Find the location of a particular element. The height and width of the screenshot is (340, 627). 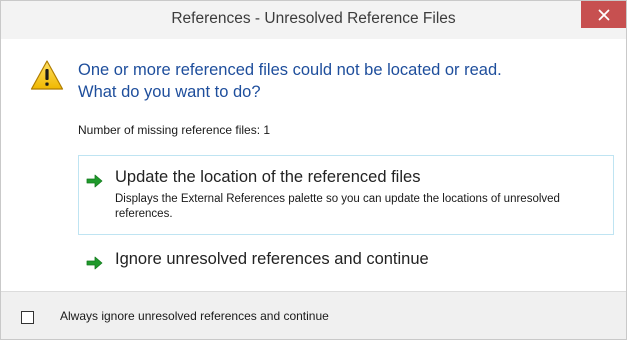

close-button is located at coordinates (603, 14).